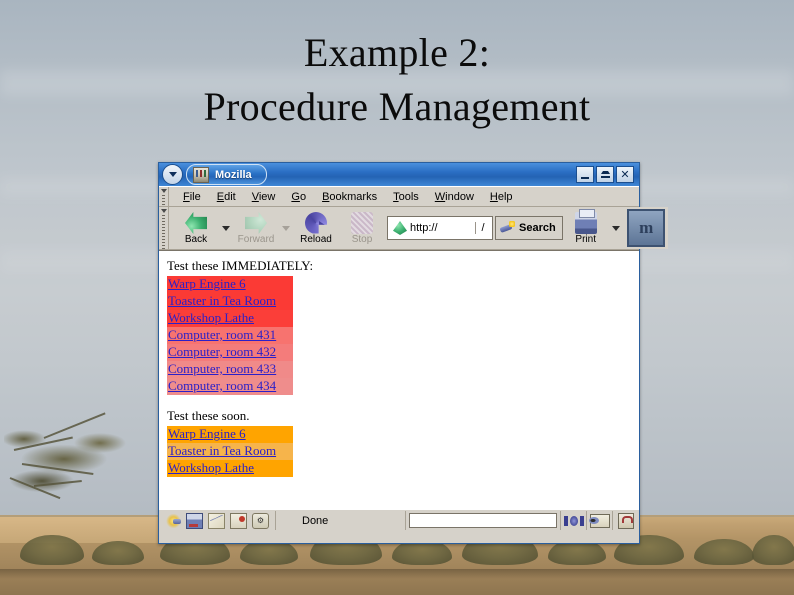 The width and height of the screenshot is (794, 595). What do you see at coordinates (208, 415) in the screenshot?
I see `section-2-heading: Test these soon.` at bounding box center [208, 415].